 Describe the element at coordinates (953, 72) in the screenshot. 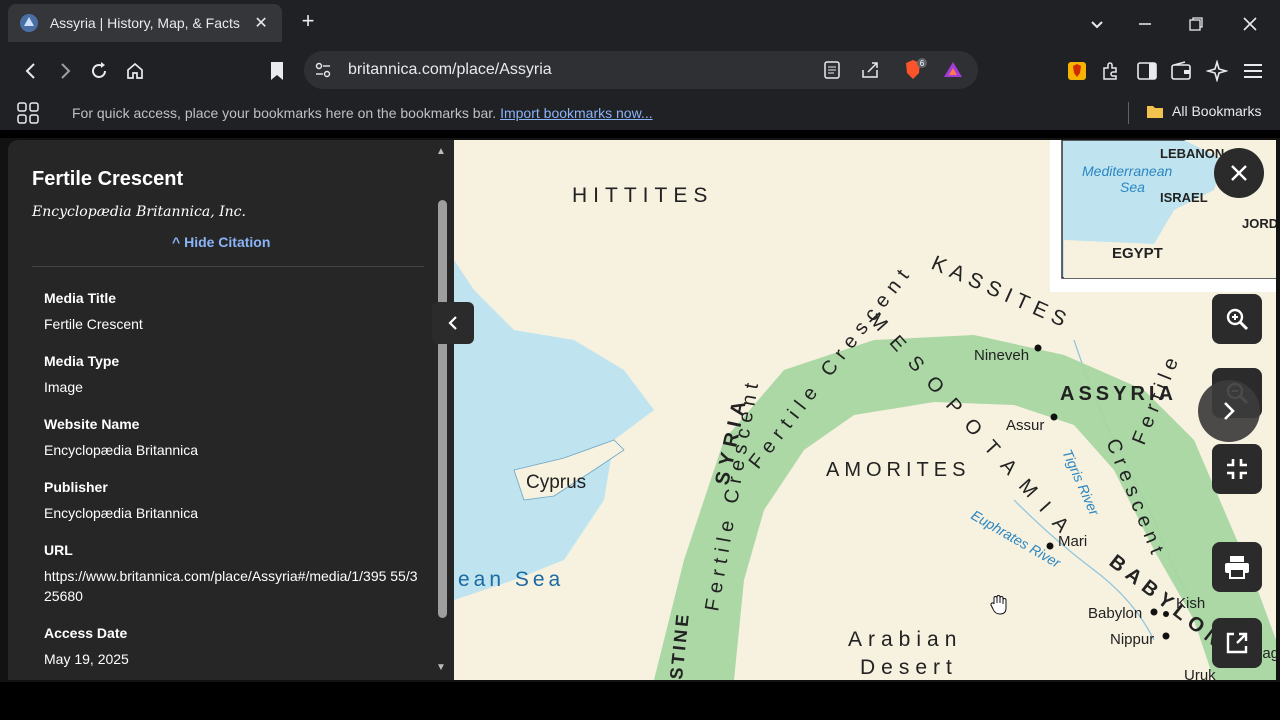

I see `brave-rewards-icon` at that location.